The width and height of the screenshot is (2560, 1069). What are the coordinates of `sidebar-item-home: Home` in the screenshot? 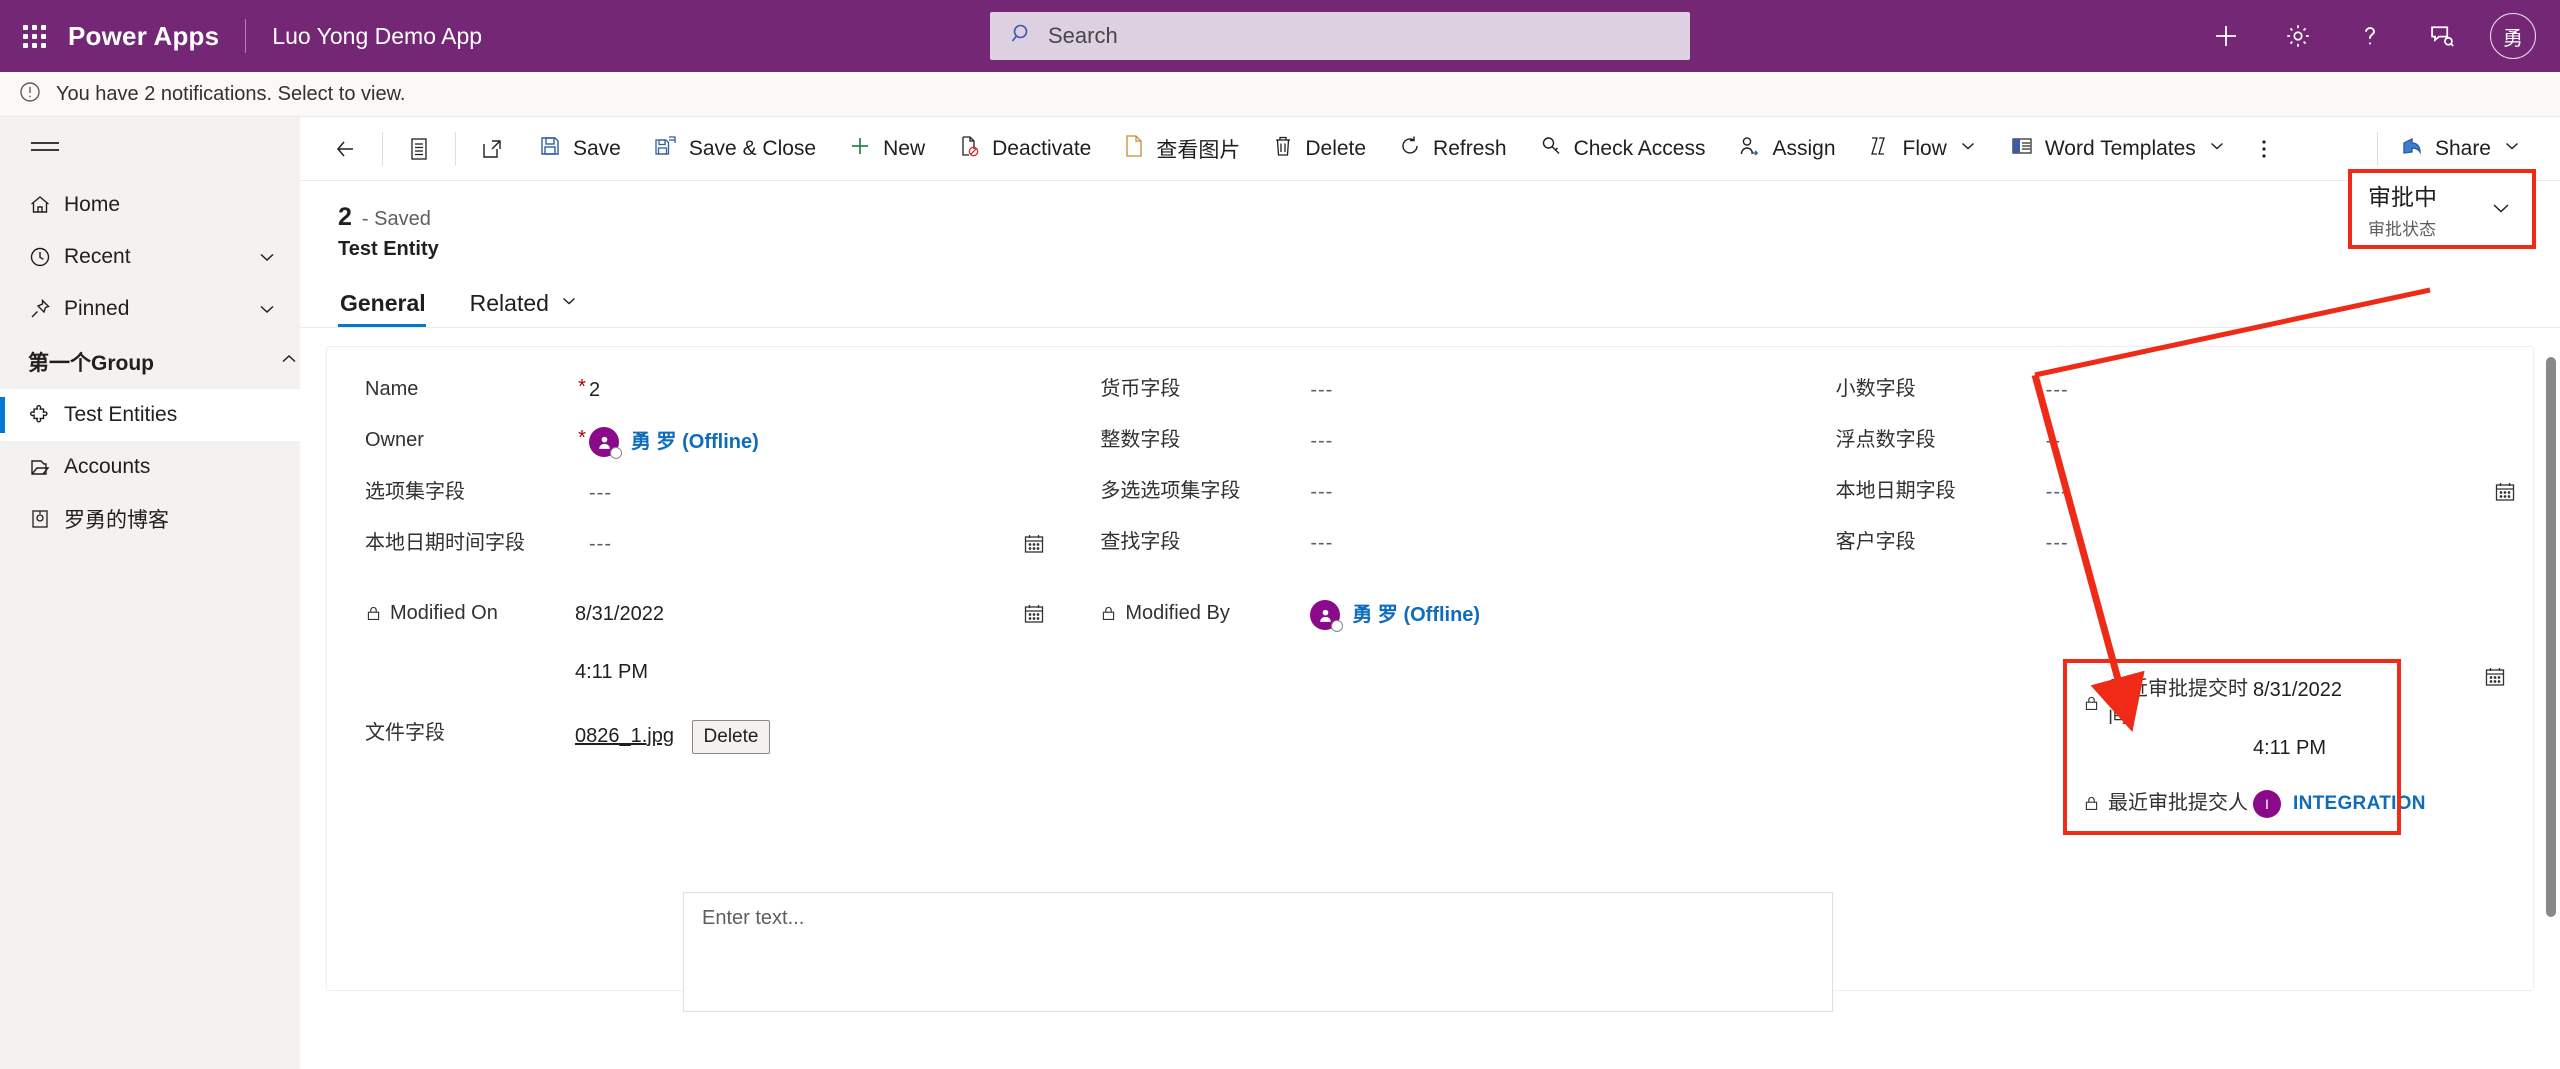 It's located at (150, 205).